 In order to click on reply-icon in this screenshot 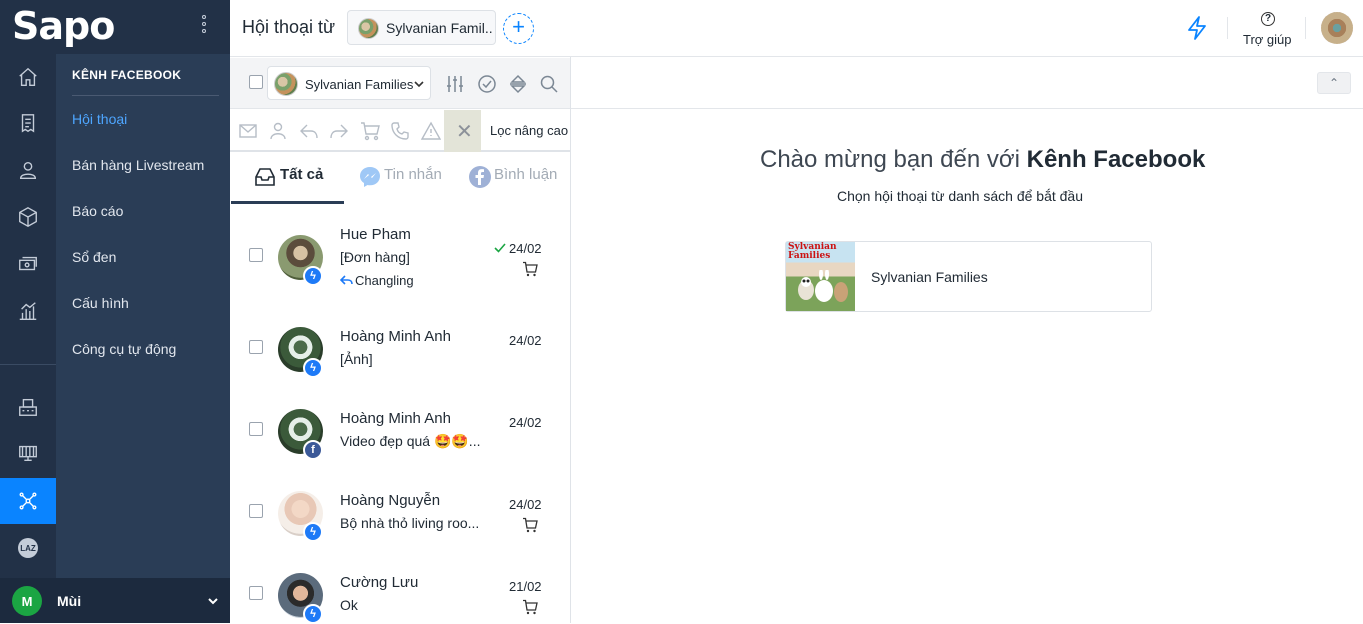, I will do `click(309, 131)`.